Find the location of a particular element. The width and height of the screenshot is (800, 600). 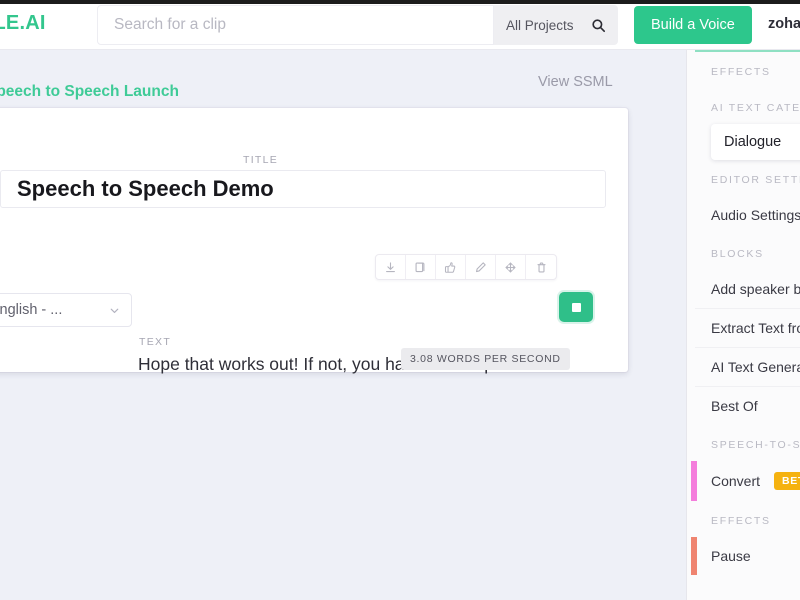

breadcrumb-project-link: Speech to Speech Launch is located at coordinates (89, 92).